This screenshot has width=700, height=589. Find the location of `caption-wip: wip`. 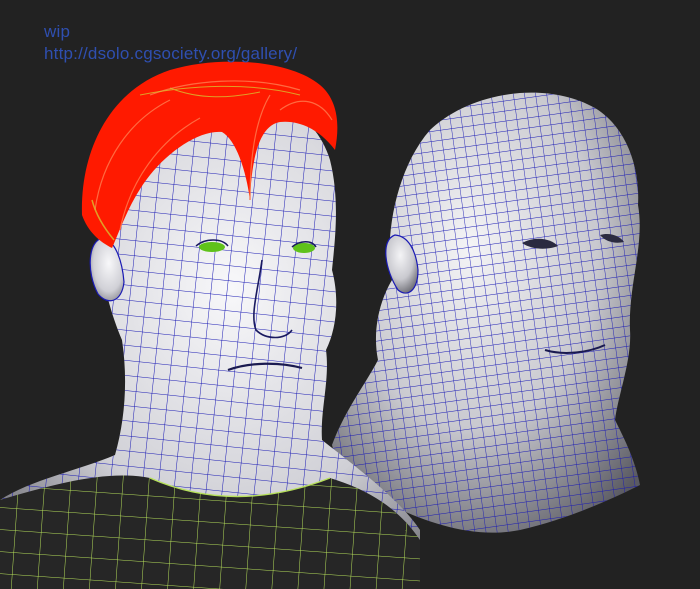

caption-wip: wip is located at coordinates (57, 31).